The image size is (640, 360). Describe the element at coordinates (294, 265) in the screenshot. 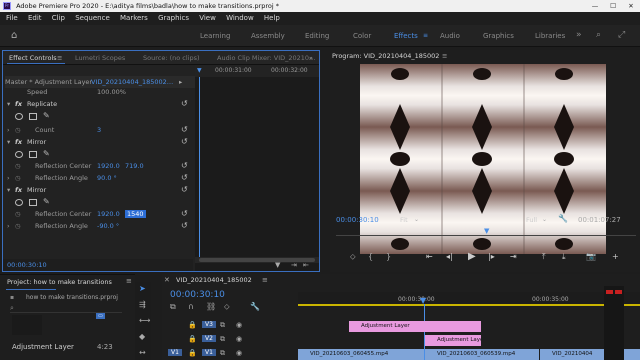

I see `export-icon: ⇥` at that location.